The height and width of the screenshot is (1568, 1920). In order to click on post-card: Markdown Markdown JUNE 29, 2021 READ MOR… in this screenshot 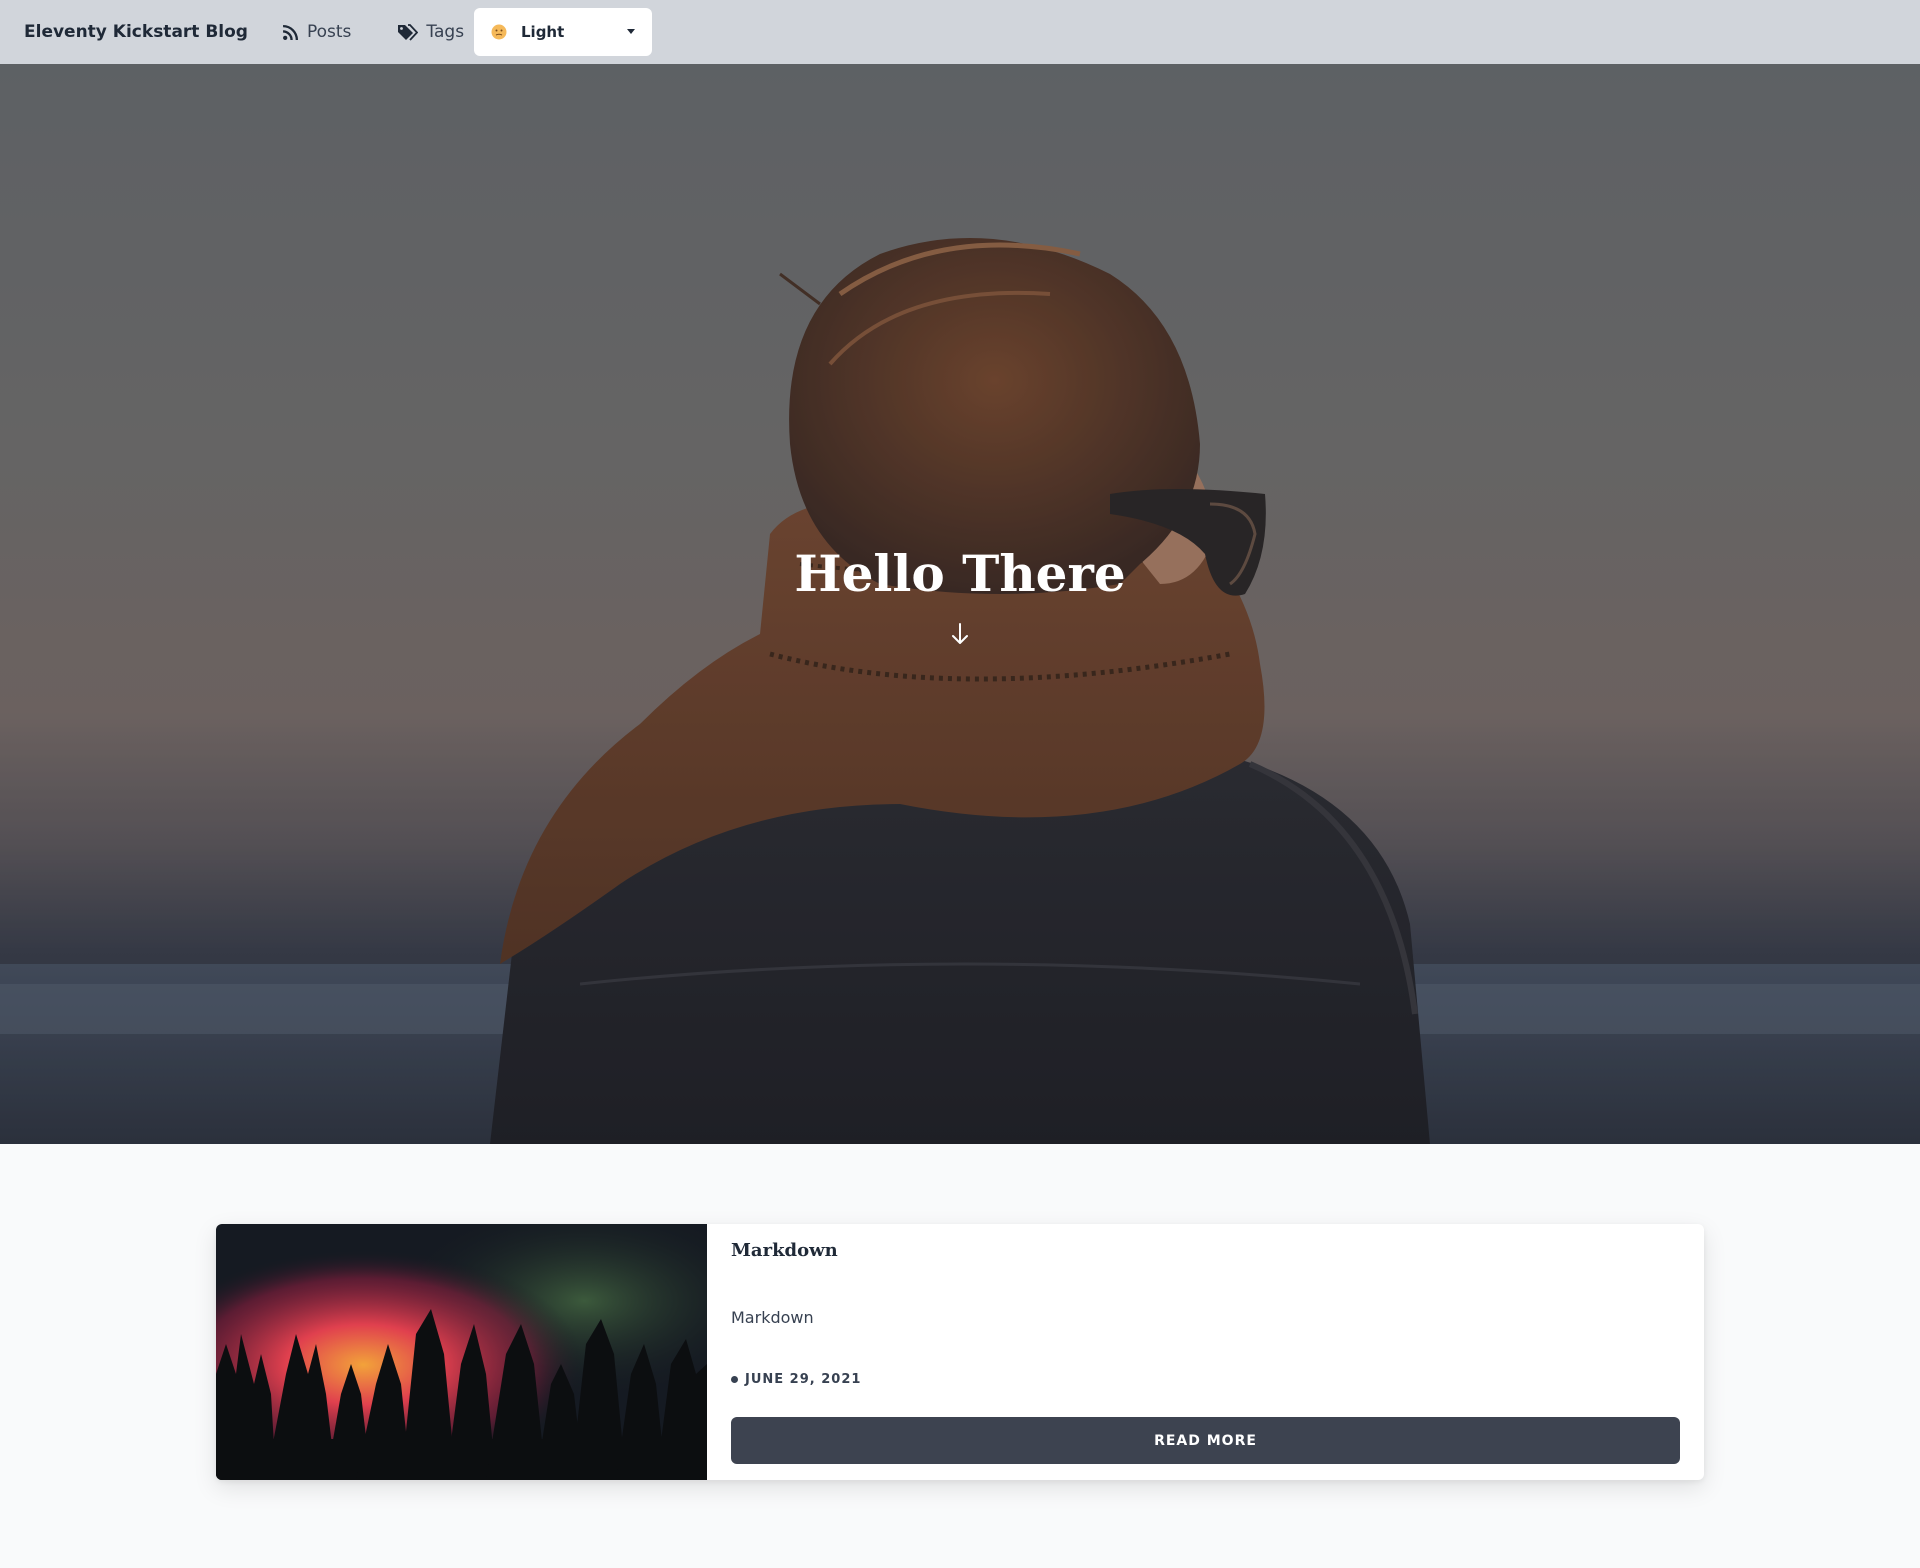, I will do `click(960, 1352)`.